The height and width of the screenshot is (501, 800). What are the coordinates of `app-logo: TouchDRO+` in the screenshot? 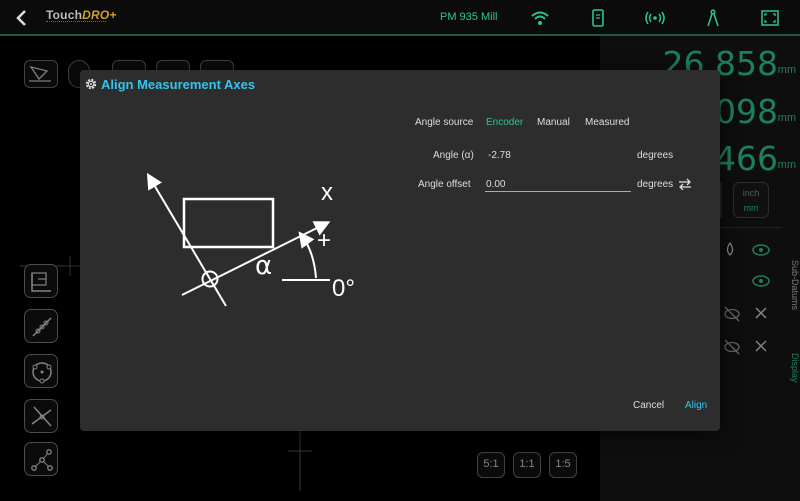 It's located at (81, 15).